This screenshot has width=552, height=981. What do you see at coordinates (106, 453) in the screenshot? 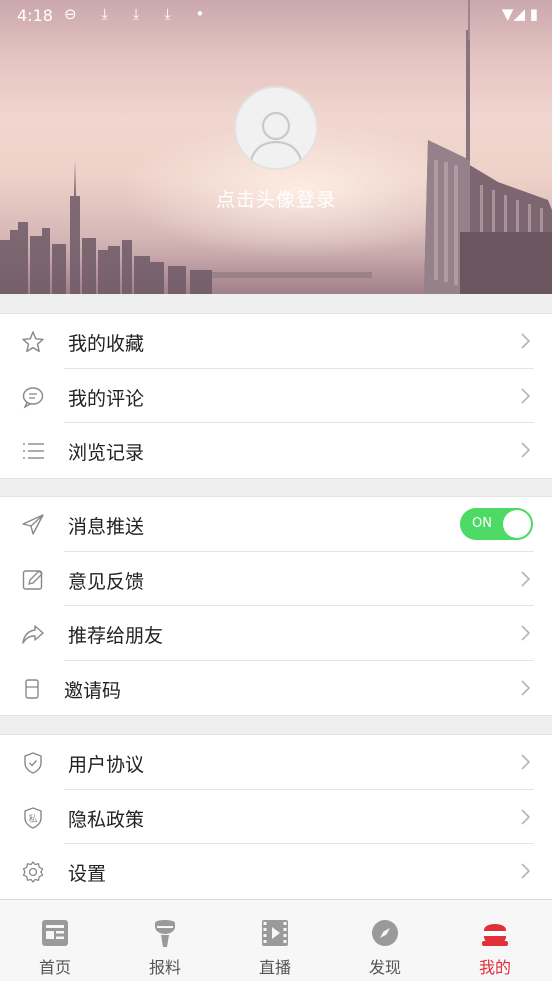
I see `menu-item-label: 浏览记录` at bounding box center [106, 453].